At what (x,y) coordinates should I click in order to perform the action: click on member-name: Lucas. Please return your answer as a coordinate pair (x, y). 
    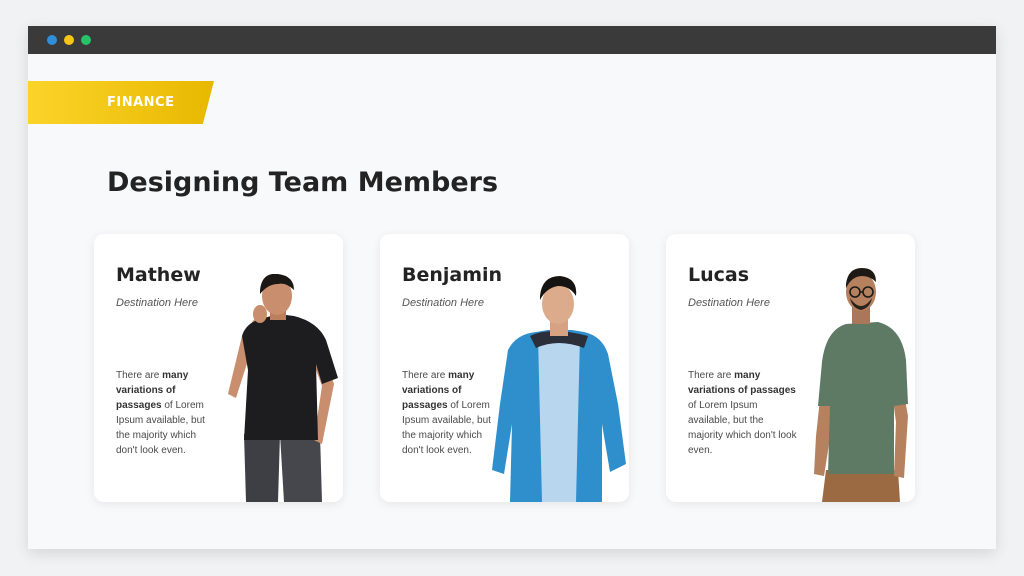
    Looking at the image, I should click on (719, 275).